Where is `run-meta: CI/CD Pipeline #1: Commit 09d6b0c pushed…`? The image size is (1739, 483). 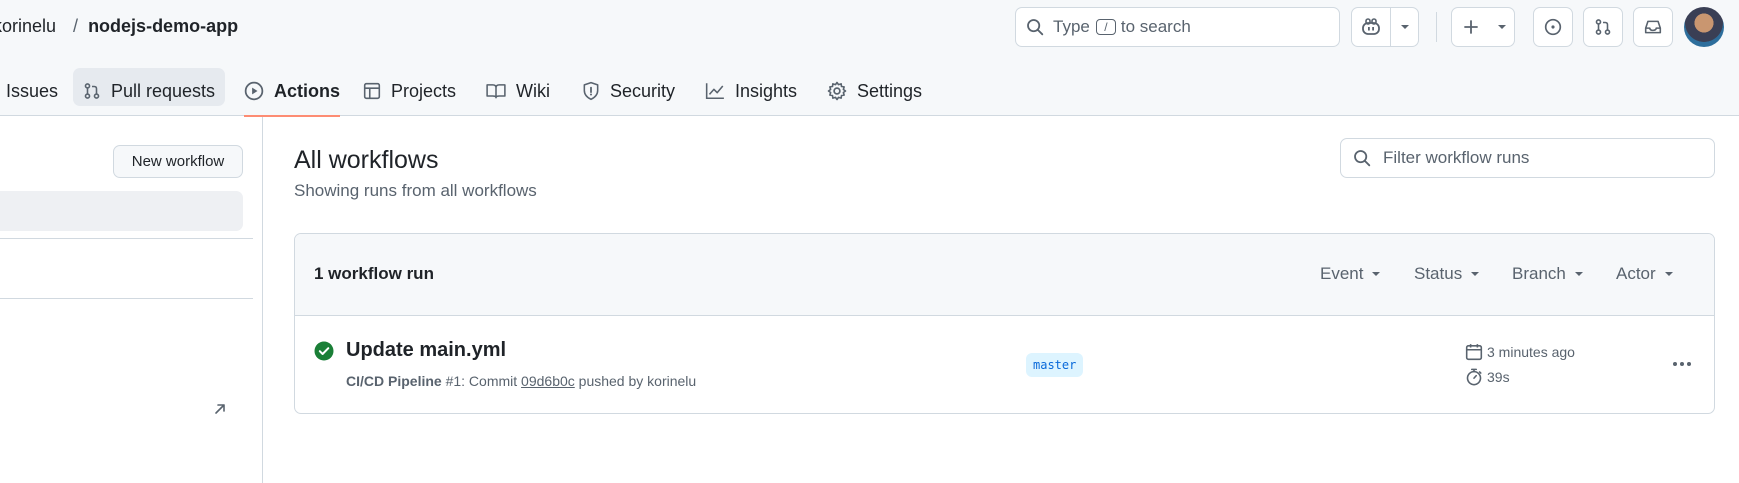
run-meta: CI/CD Pipeline #1: Commit 09d6b0c pushed… is located at coordinates (521, 381).